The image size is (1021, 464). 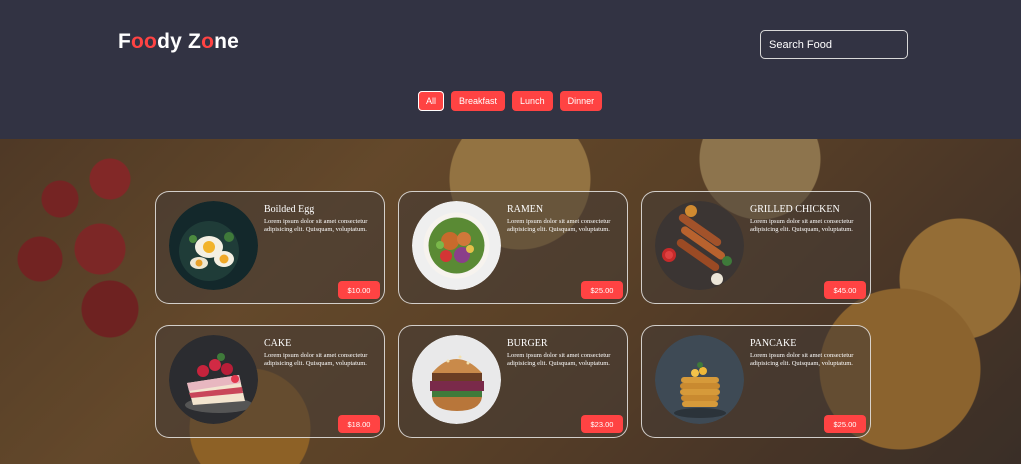 What do you see at coordinates (227, 41) in the screenshot?
I see `logo-part: ne` at bounding box center [227, 41].